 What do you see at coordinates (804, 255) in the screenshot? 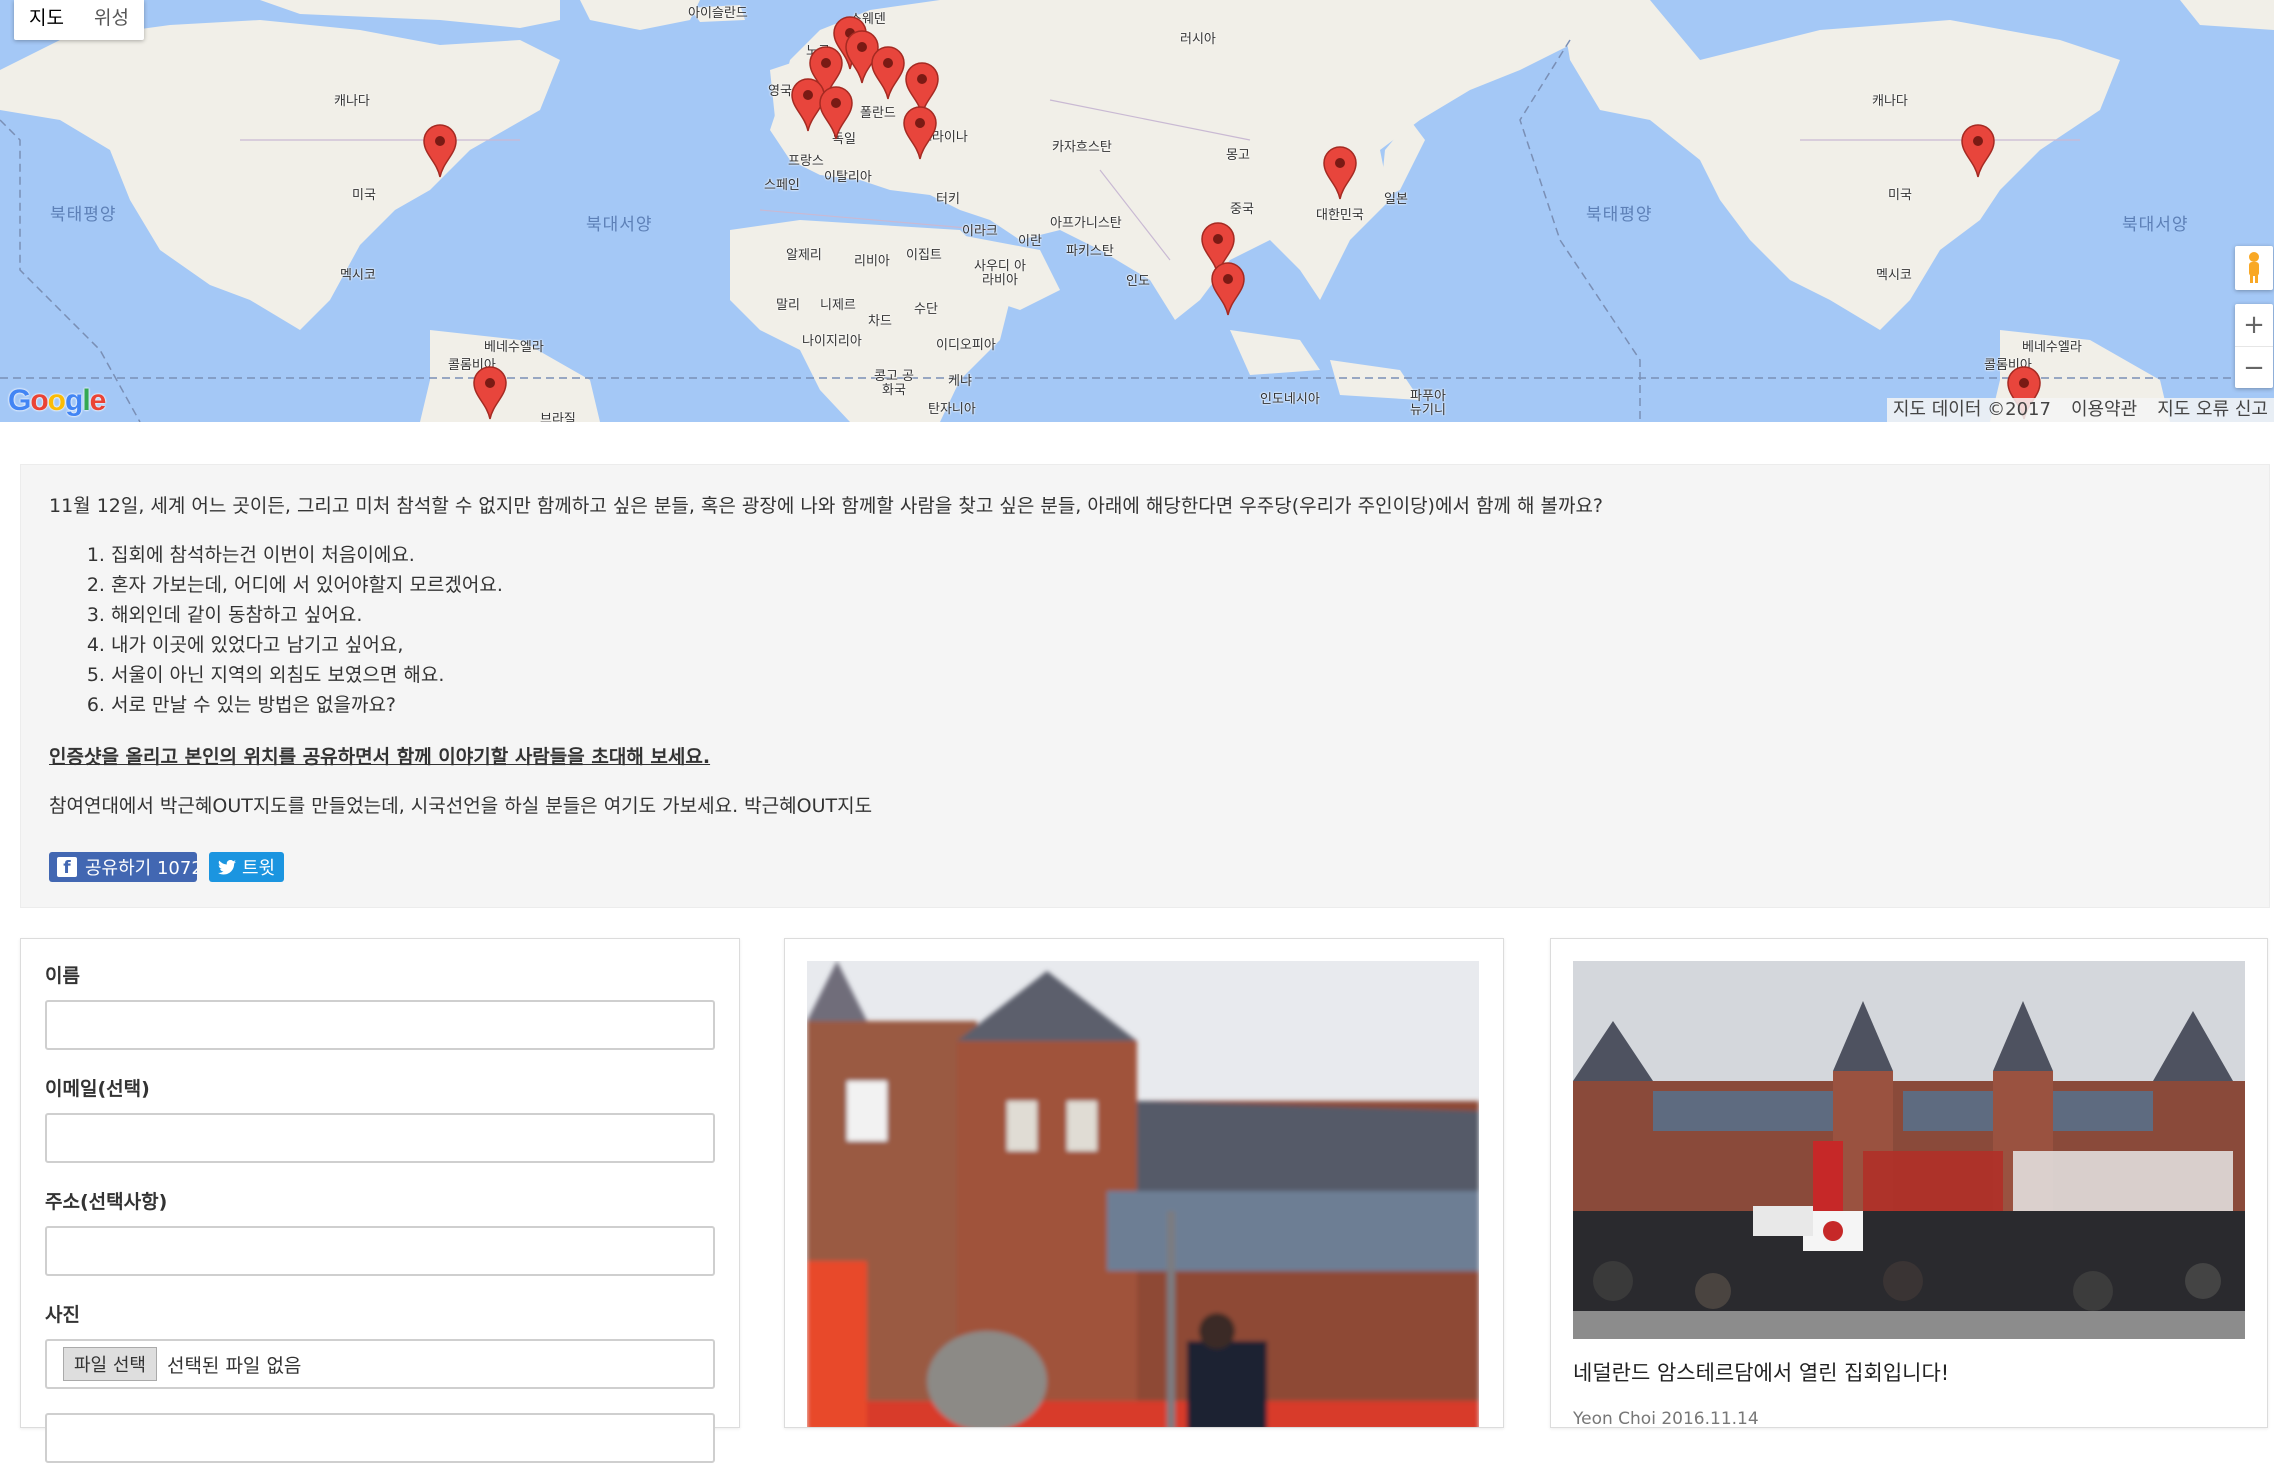
I see `map-country-label: 알제리` at bounding box center [804, 255].